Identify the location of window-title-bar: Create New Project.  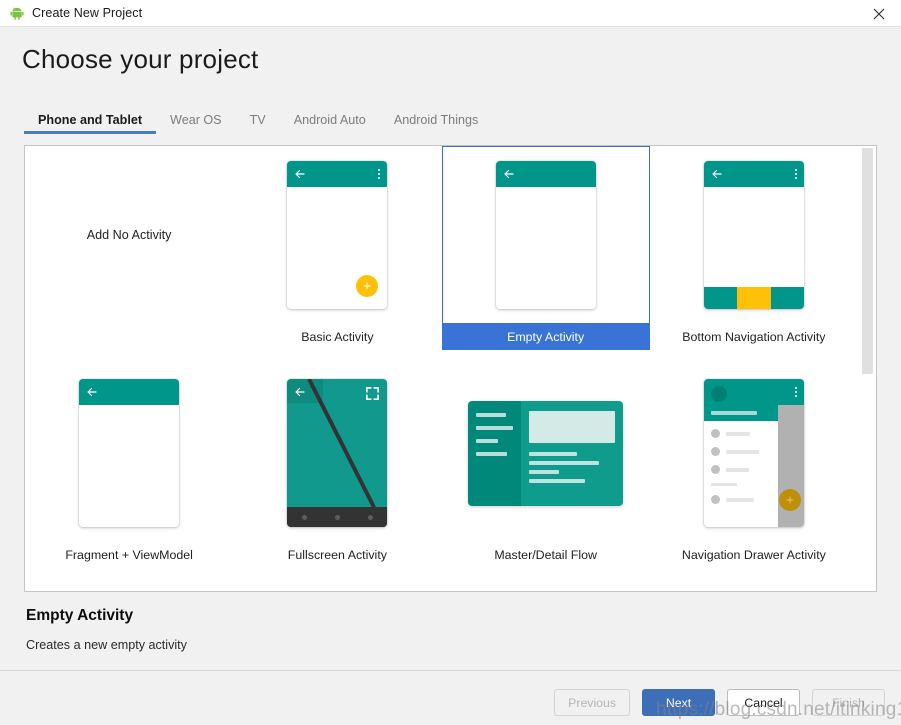
(450, 13).